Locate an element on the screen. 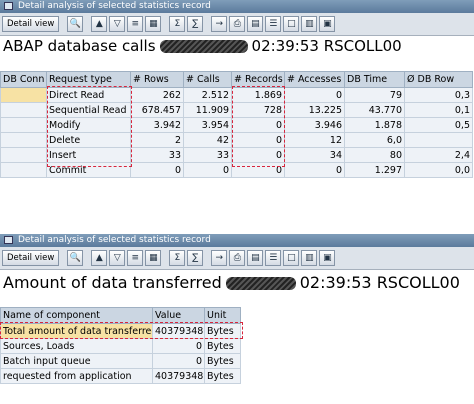 The height and width of the screenshot is (404, 474). table-cell: 262 is located at coordinates (157, 95).